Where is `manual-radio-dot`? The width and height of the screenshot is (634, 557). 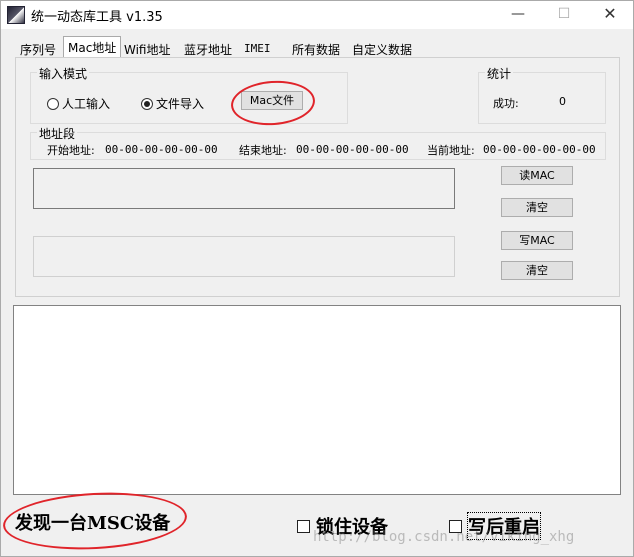
manual-radio-dot is located at coordinates (53, 103).